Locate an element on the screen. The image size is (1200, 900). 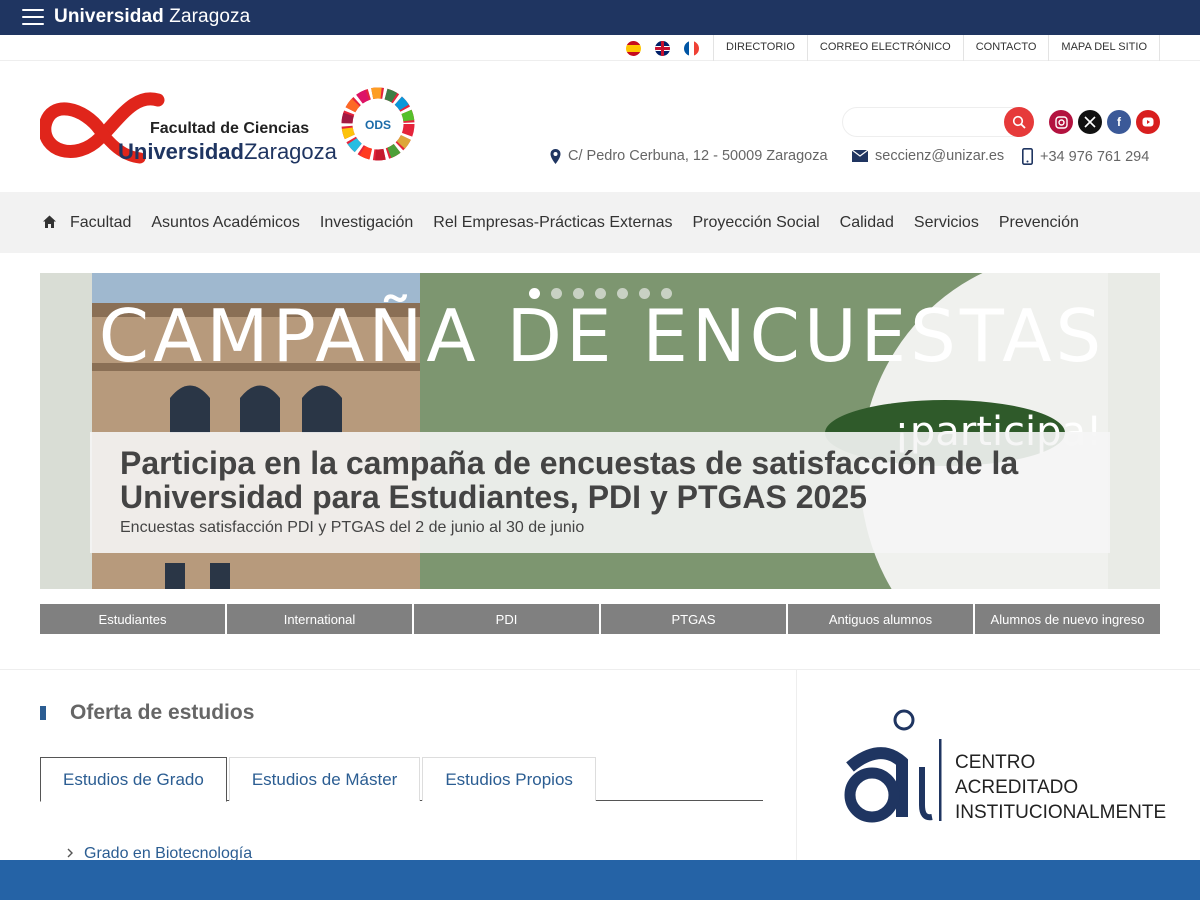
english-flag-icon is located at coordinates (662, 48).